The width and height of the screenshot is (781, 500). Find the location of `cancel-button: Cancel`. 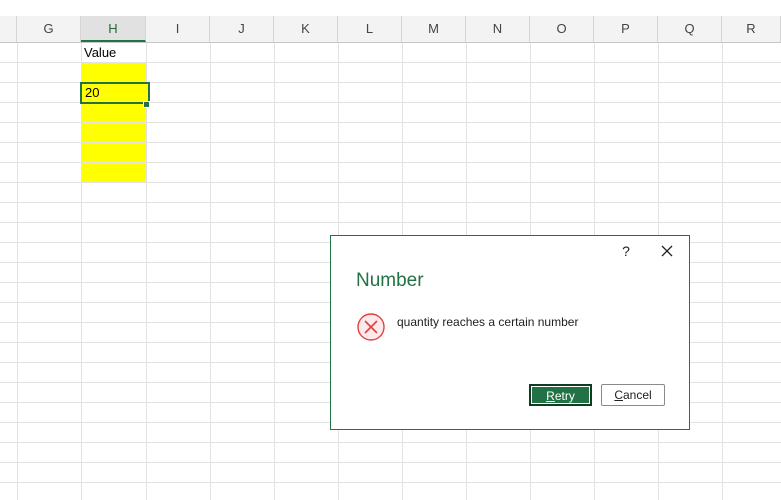

cancel-button: Cancel is located at coordinates (633, 395).